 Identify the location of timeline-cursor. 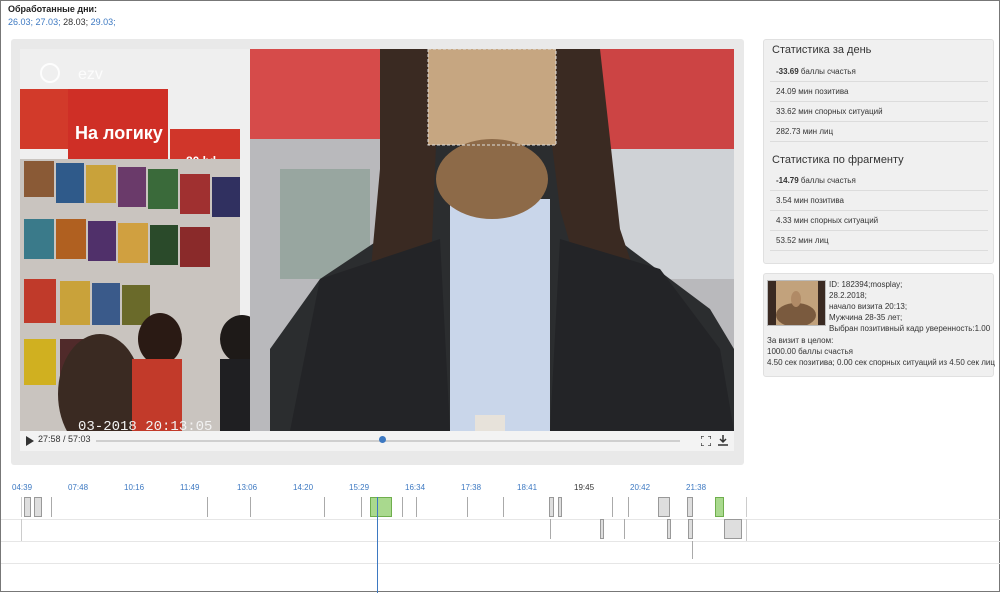
(377, 545).